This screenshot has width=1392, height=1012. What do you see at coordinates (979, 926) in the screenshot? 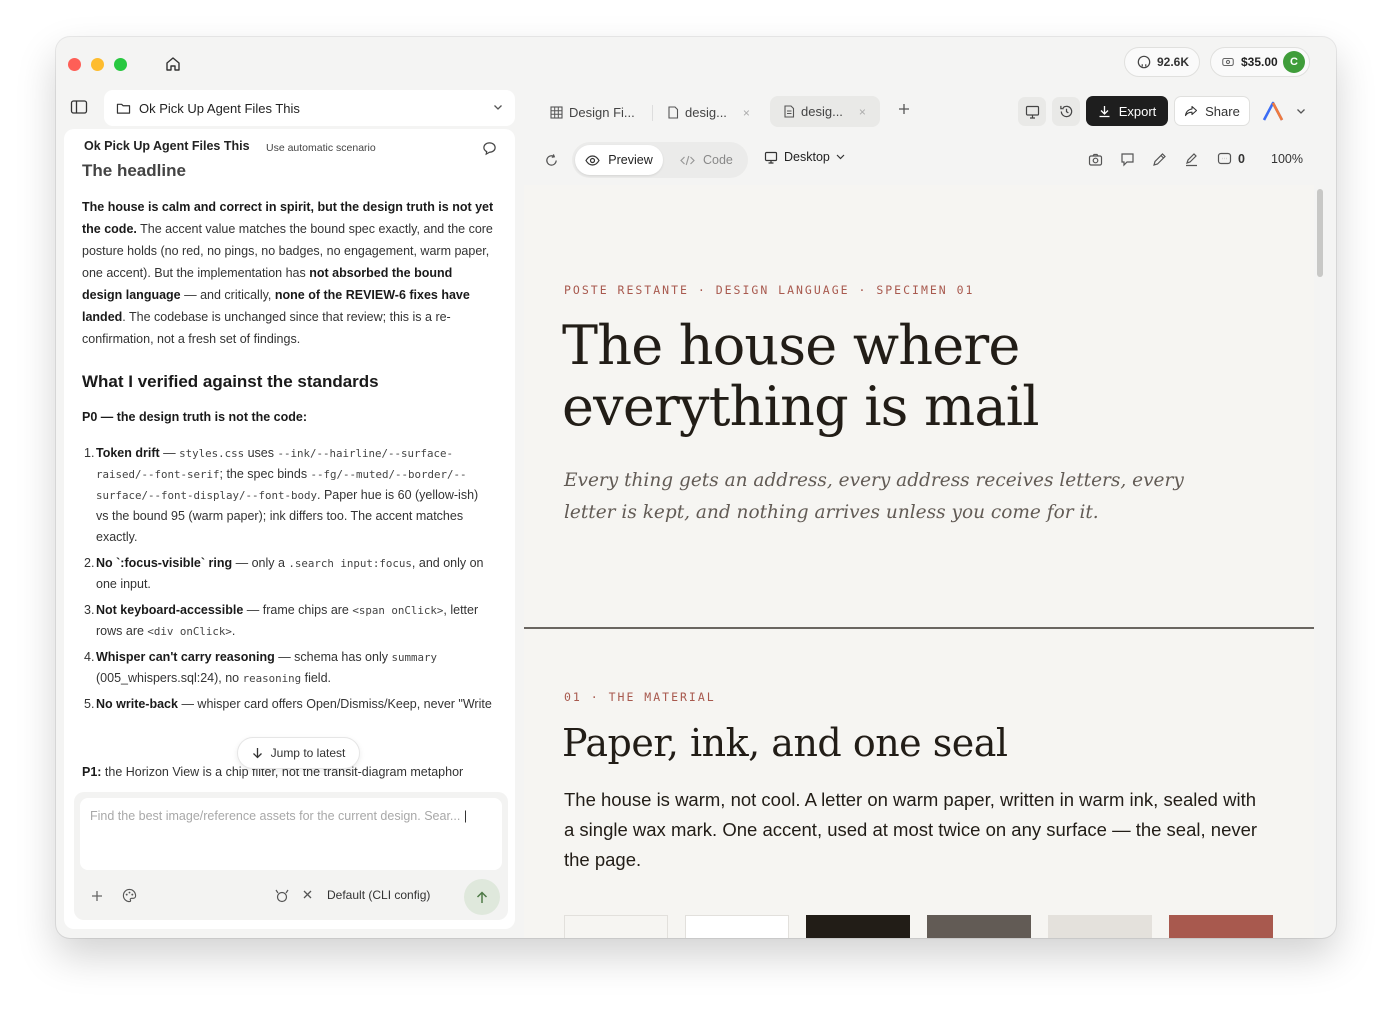
I see `color-swatch-muted` at bounding box center [979, 926].